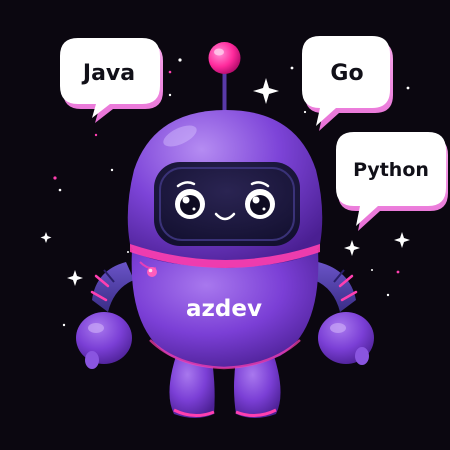  Describe the element at coordinates (346, 73) in the screenshot. I see `bubble-label-go: Go` at that location.